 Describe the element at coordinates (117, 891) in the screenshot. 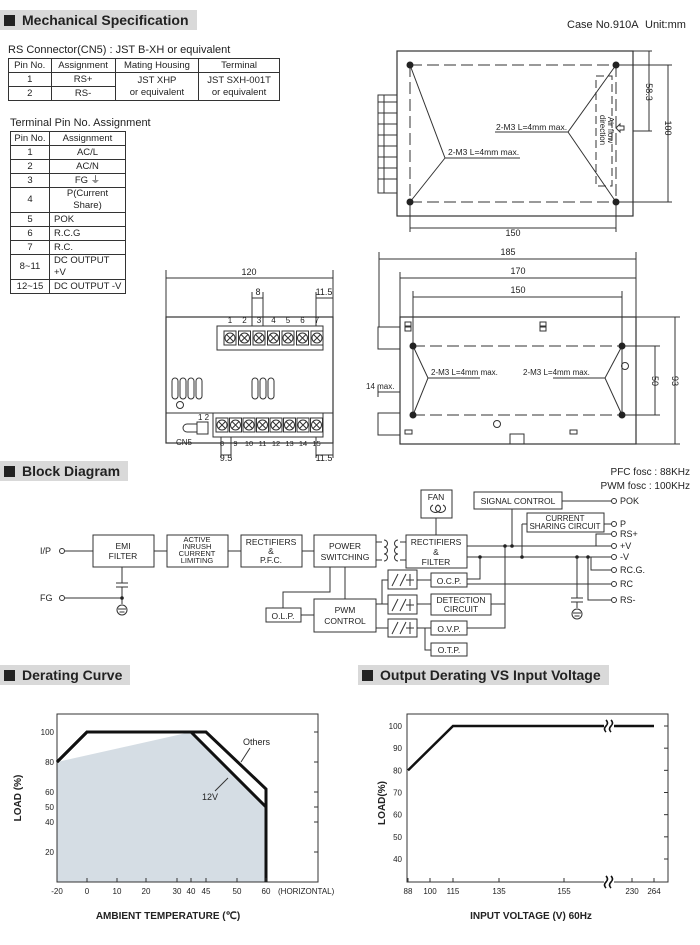

I see `x-tick-label: 10` at that location.